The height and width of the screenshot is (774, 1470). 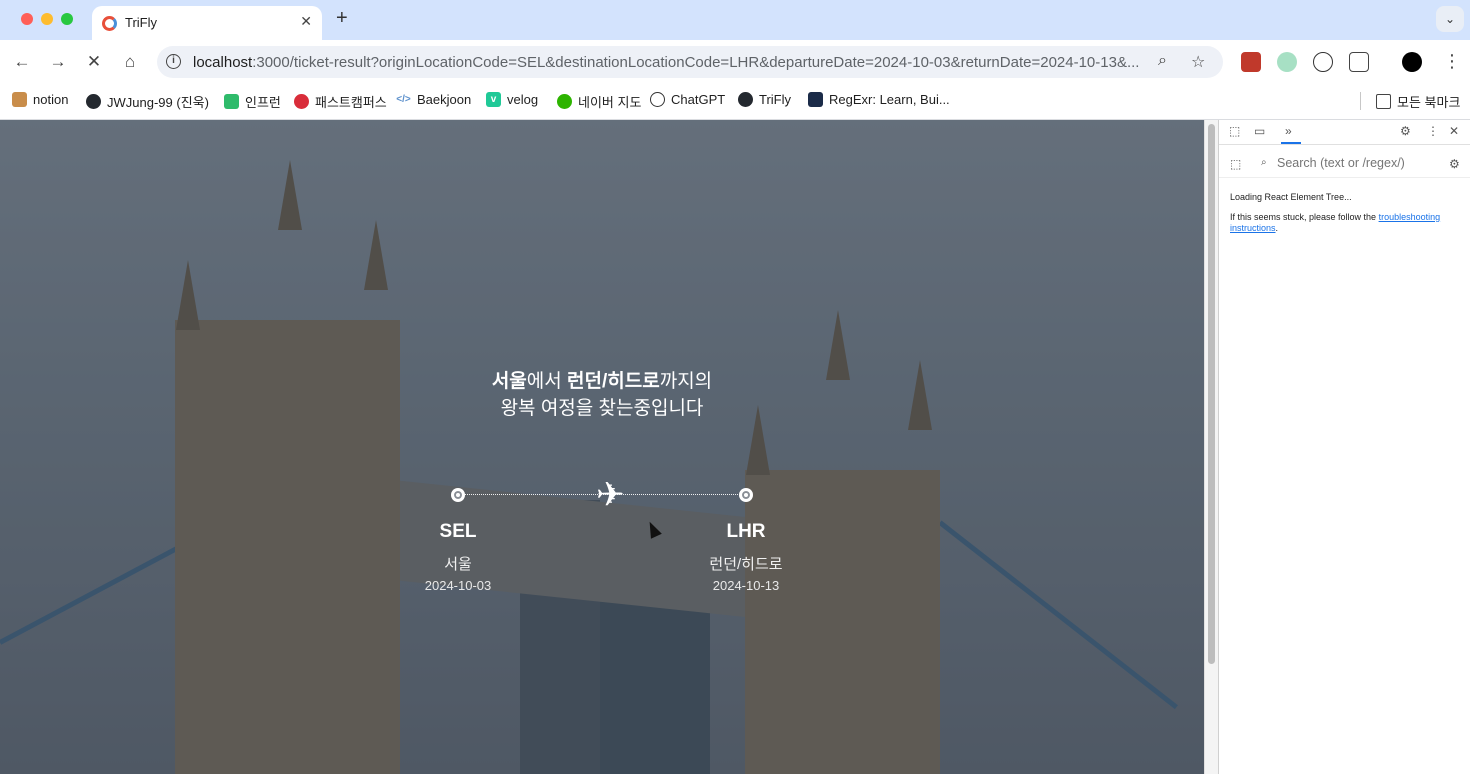 What do you see at coordinates (564, 101) in the screenshot?
I see `naver-map-icon` at bounding box center [564, 101].